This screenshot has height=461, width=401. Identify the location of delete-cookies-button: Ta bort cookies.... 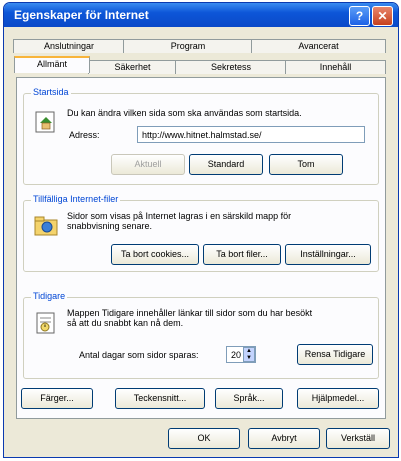
(155, 254).